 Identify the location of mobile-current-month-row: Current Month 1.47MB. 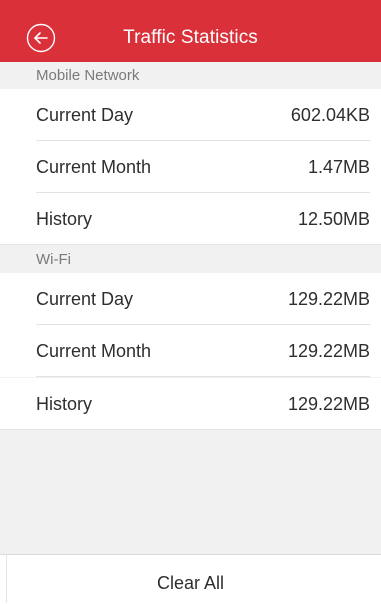
(190, 167).